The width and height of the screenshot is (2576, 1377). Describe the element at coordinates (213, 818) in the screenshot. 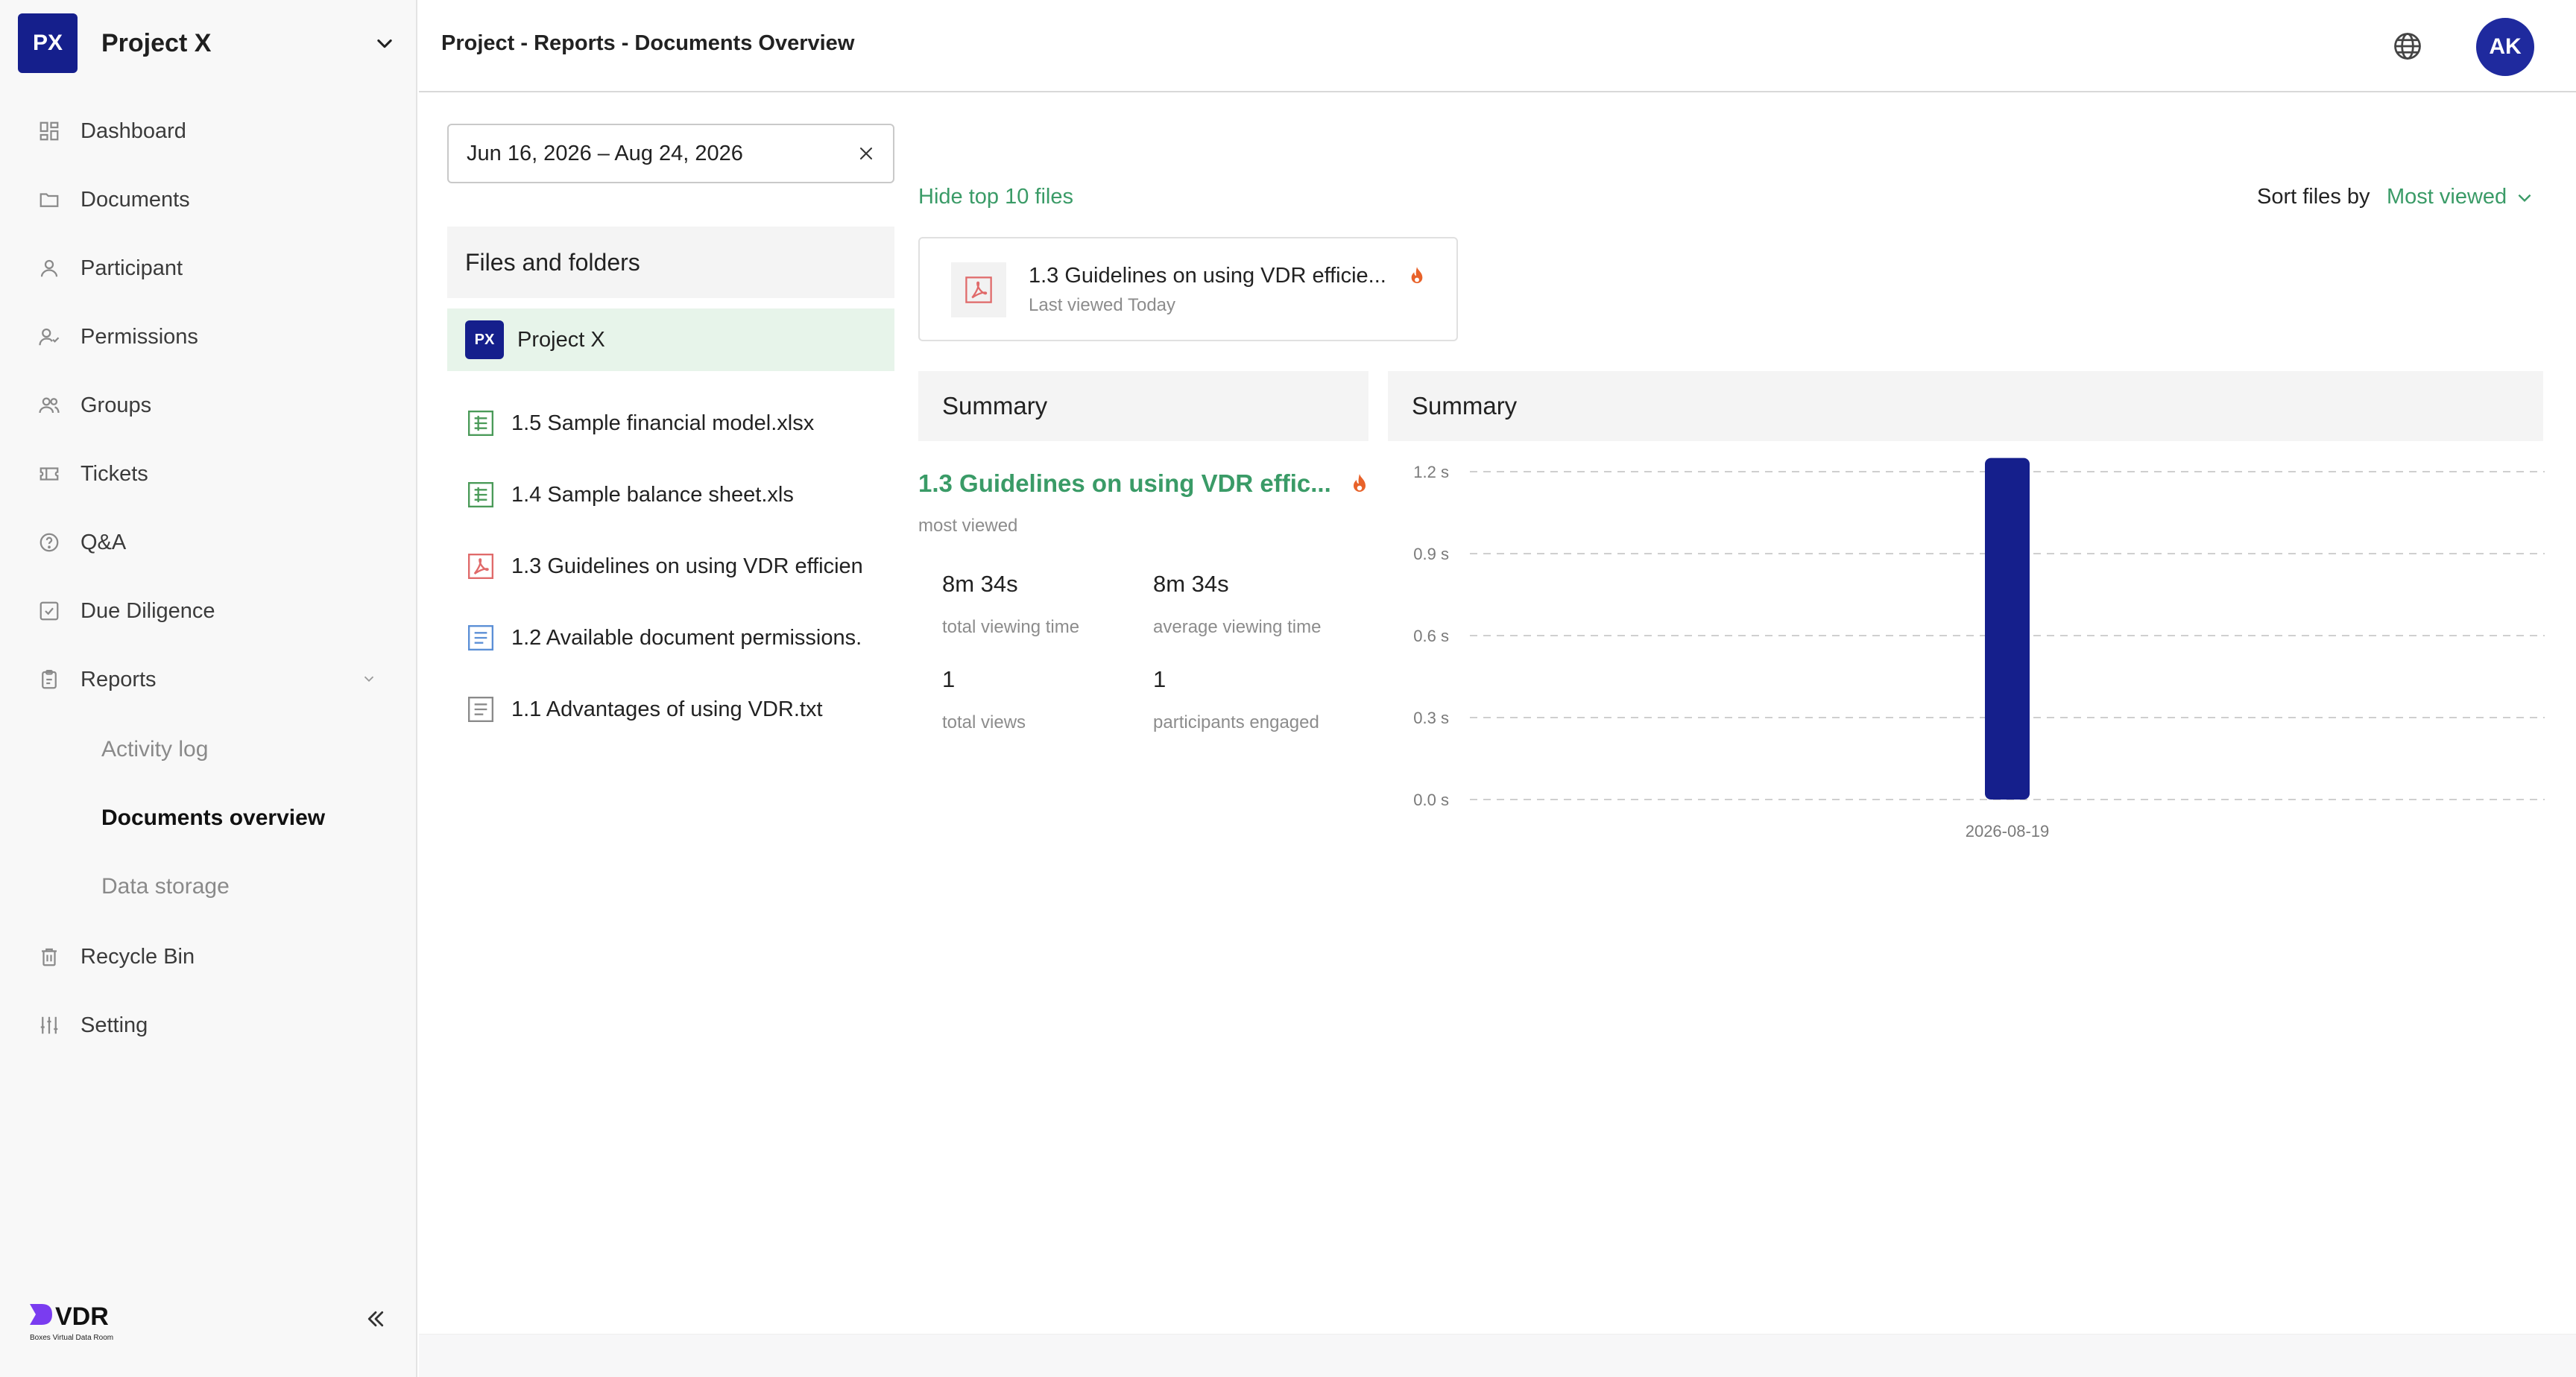

I see `sidebar-subitem-documents-overview: Documents overview` at that location.